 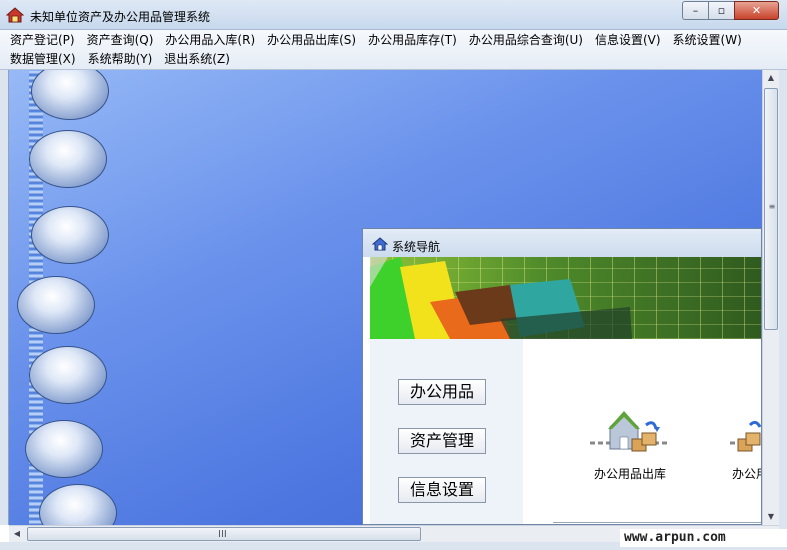 What do you see at coordinates (120, 40) in the screenshot?
I see `menu-asset-query: 资产查询(Q)` at bounding box center [120, 40].